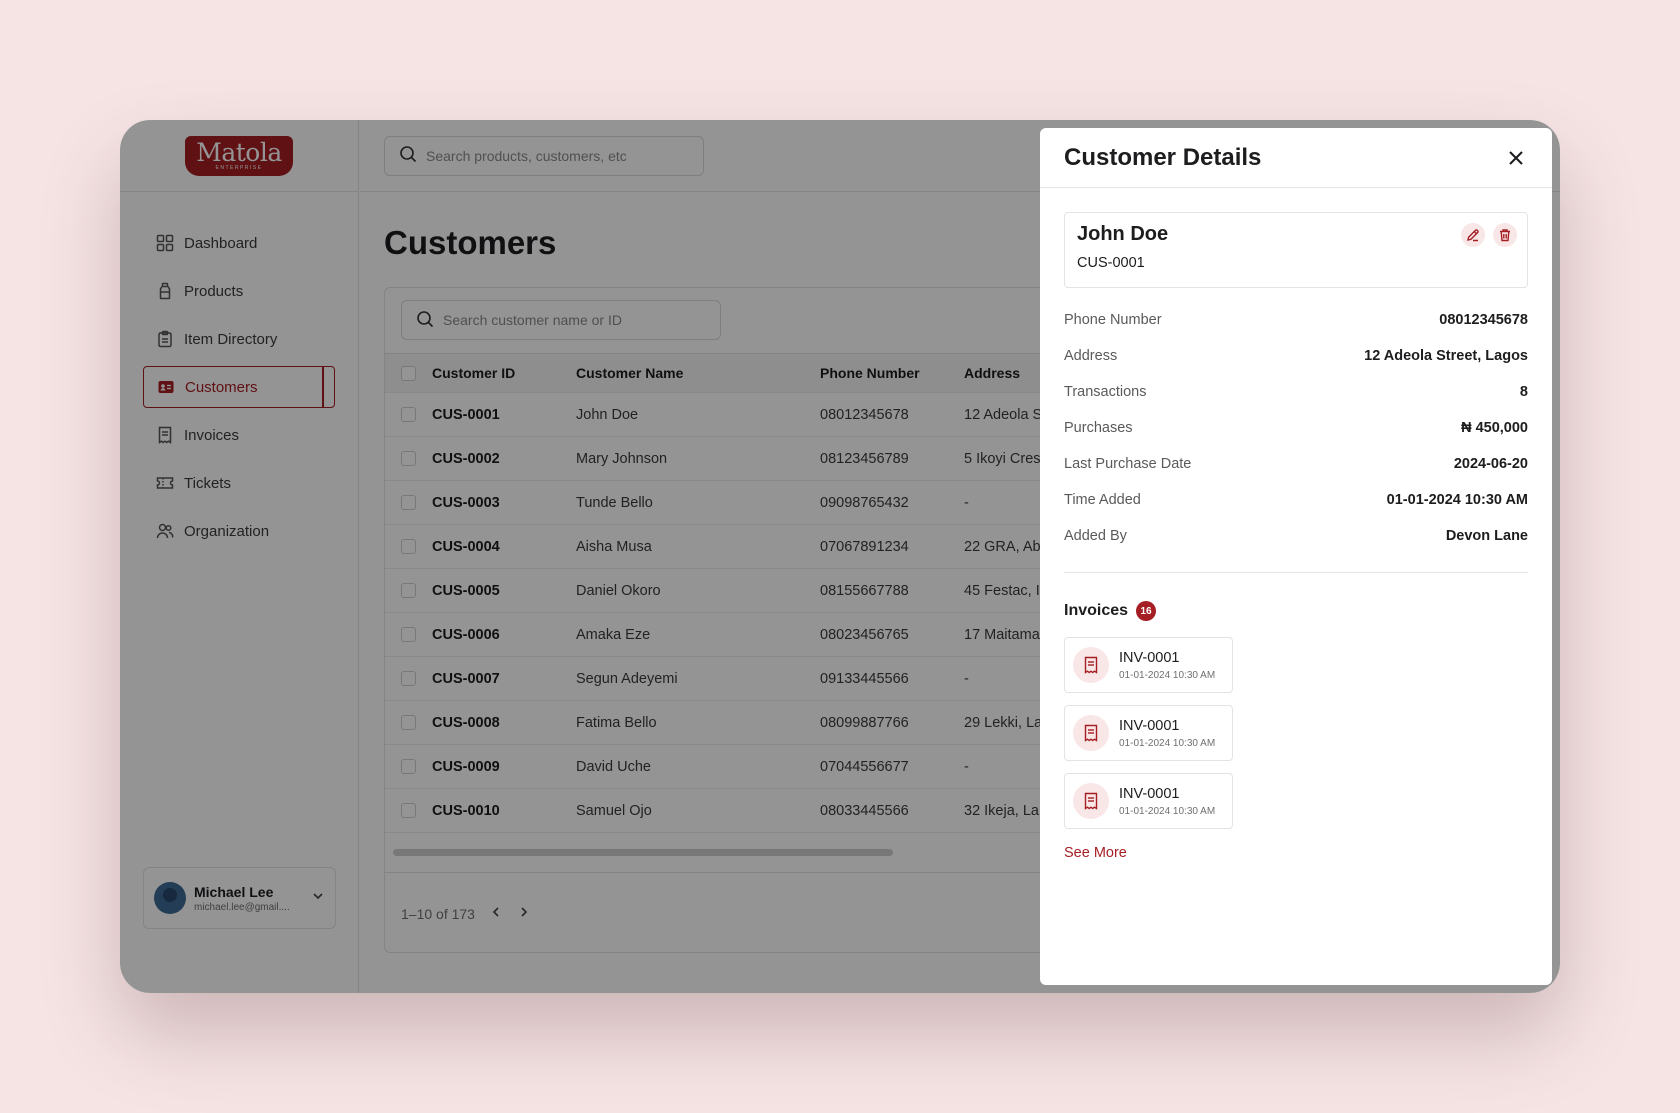 This screenshot has height=1113, width=1680. What do you see at coordinates (1105, 392) in the screenshot?
I see `detail-label: Transactions` at bounding box center [1105, 392].